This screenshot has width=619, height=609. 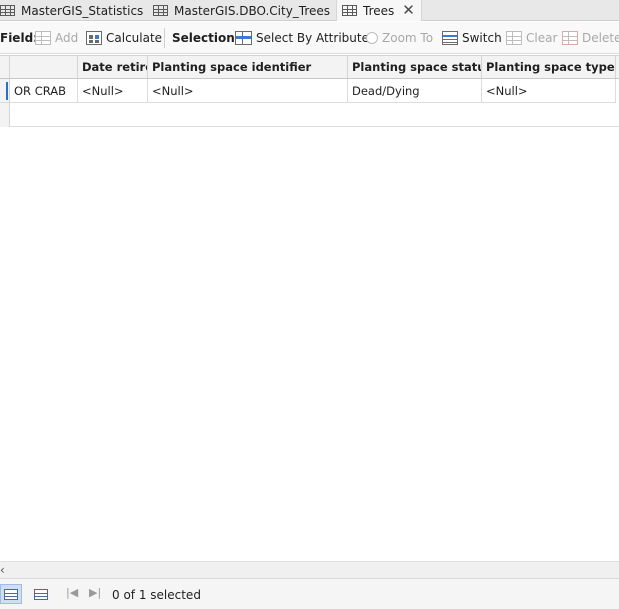 What do you see at coordinates (243, 38) in the screenshot?
I see `select-by-attributes-icon` at bounding box center [243, 38].